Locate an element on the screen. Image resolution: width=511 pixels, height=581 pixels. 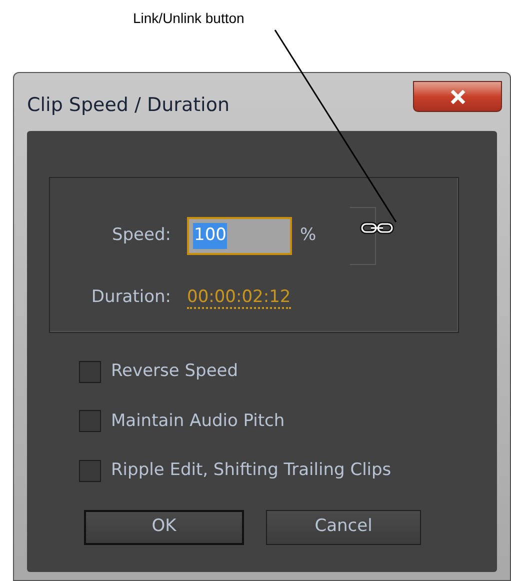
ok-button: OK is located at coordinates (164, 527).